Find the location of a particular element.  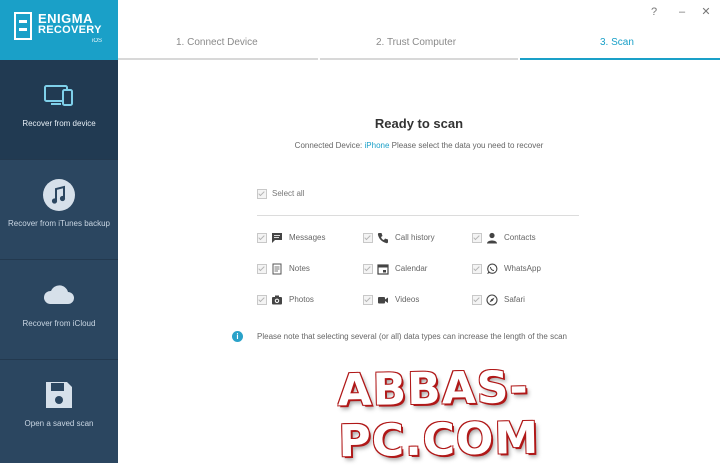

phone-icon is located at coordinates (382, 238).